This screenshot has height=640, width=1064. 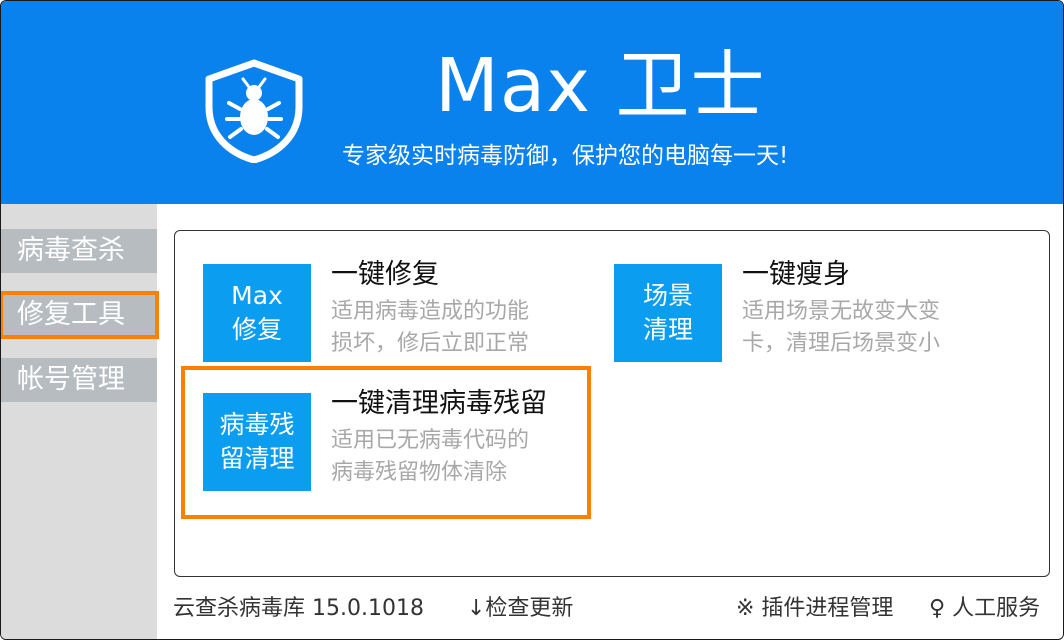 What do you see at coordinates (841, 311) in the screenshot?
I see `tool-desc-line: 适用场景无故变大变` at bounding box center [841, 311].